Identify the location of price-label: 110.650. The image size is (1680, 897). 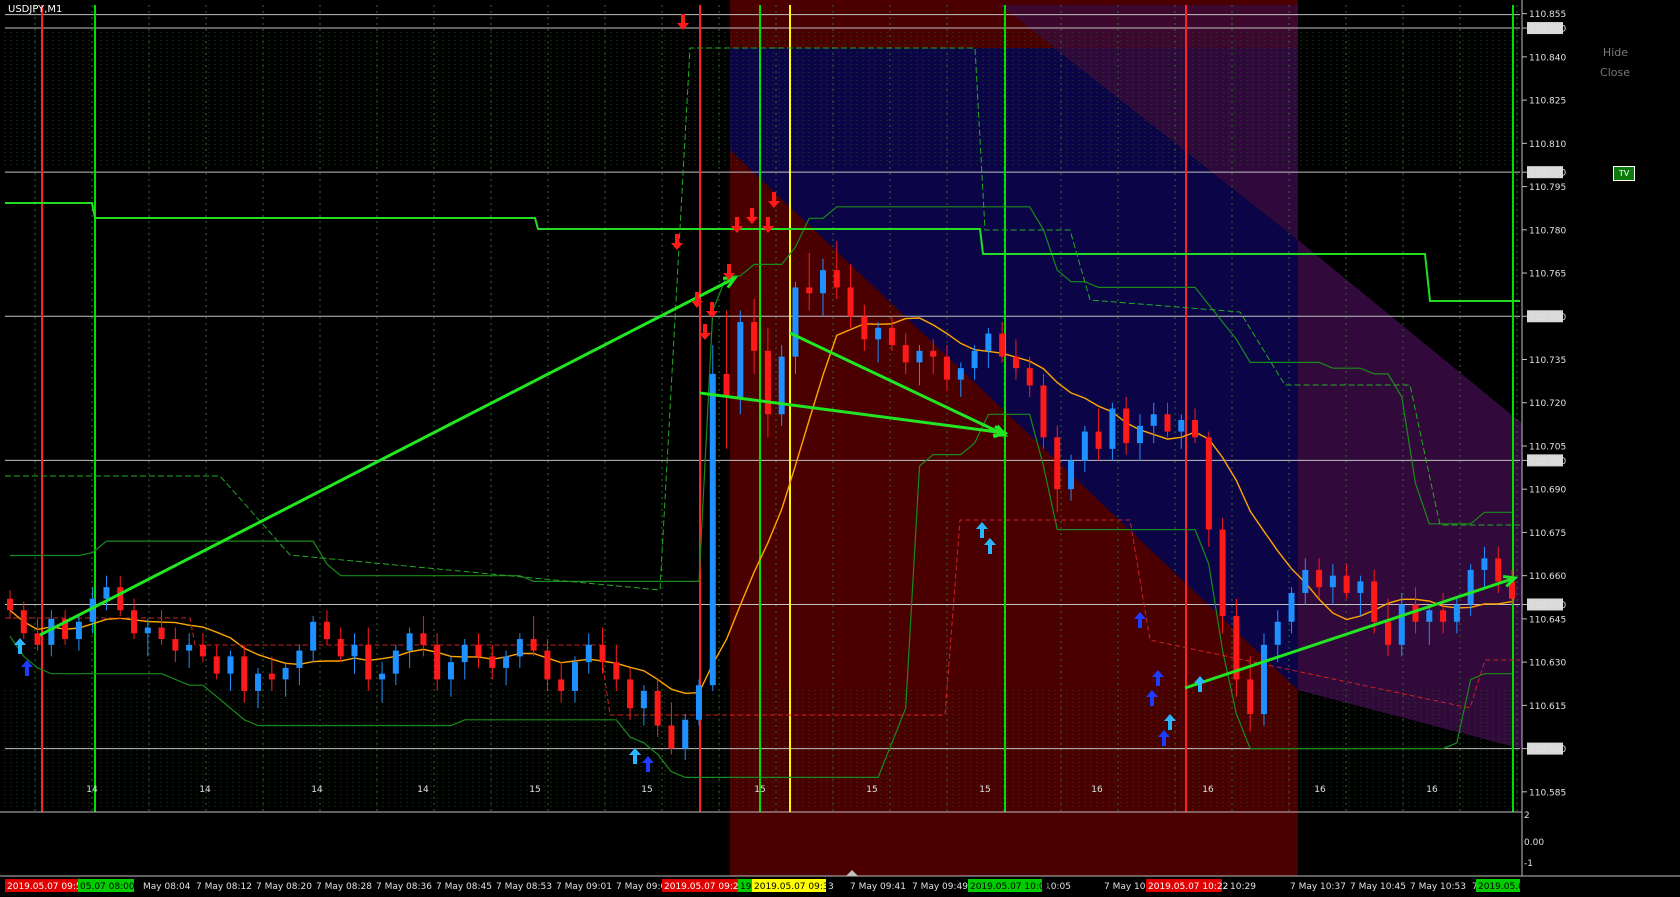
(1547, 606).